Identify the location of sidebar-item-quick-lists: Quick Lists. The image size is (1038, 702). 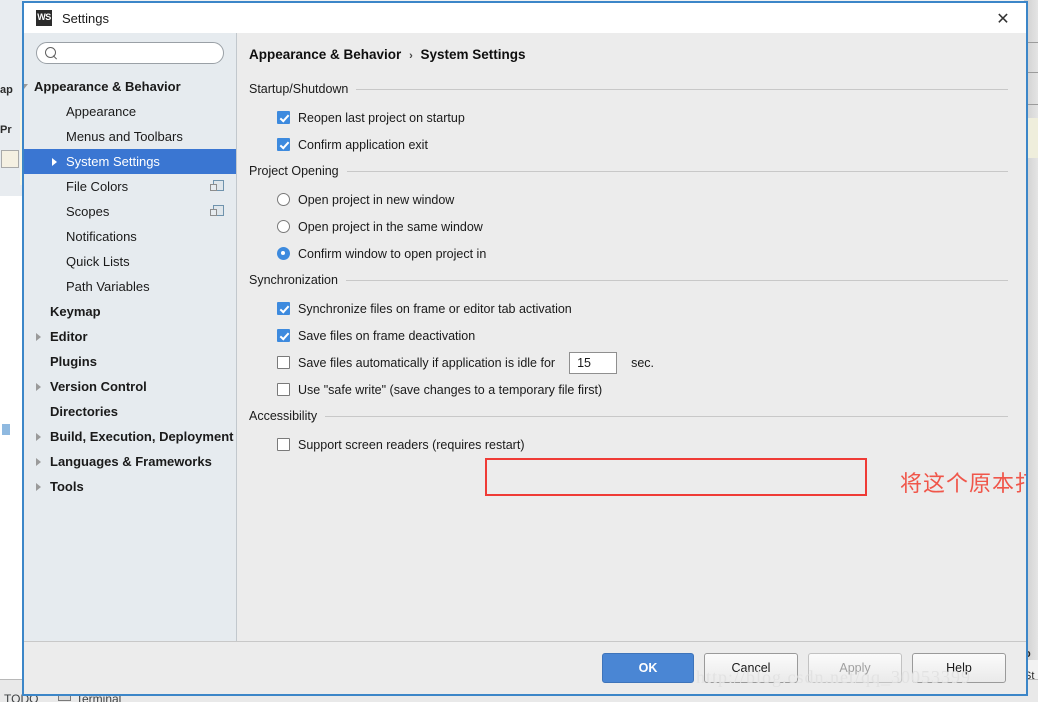
(130, 261).